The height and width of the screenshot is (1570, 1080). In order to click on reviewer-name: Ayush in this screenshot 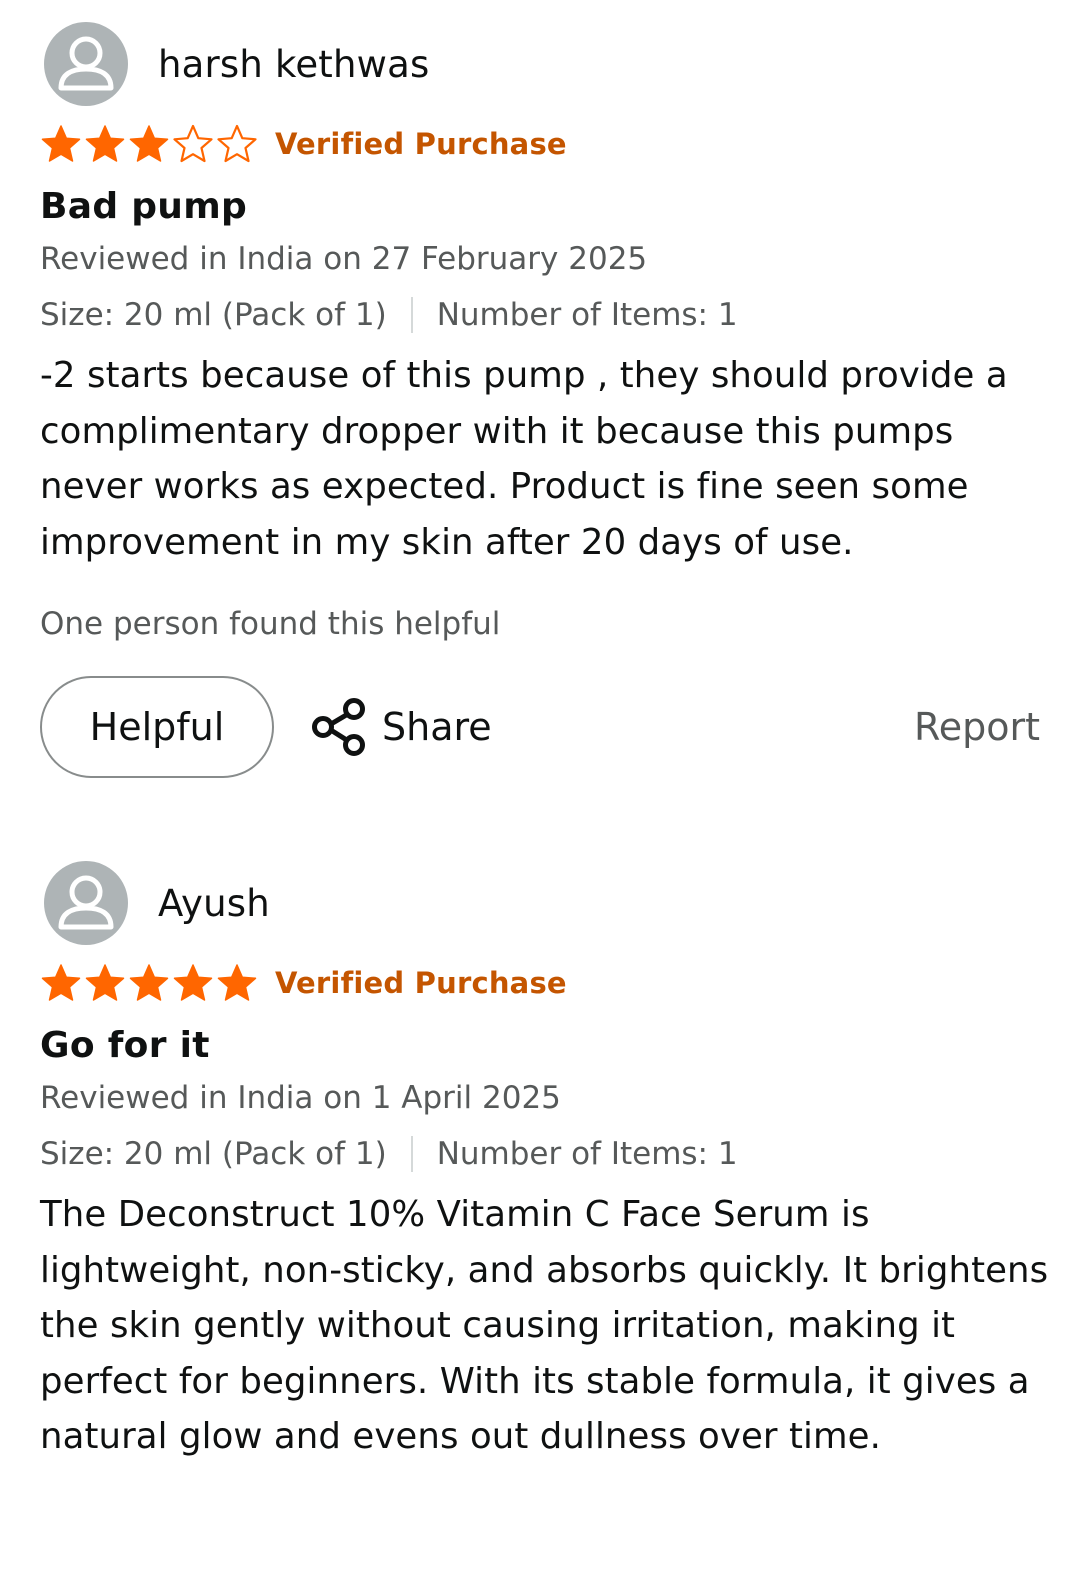, I will do `click(214, 903)`.